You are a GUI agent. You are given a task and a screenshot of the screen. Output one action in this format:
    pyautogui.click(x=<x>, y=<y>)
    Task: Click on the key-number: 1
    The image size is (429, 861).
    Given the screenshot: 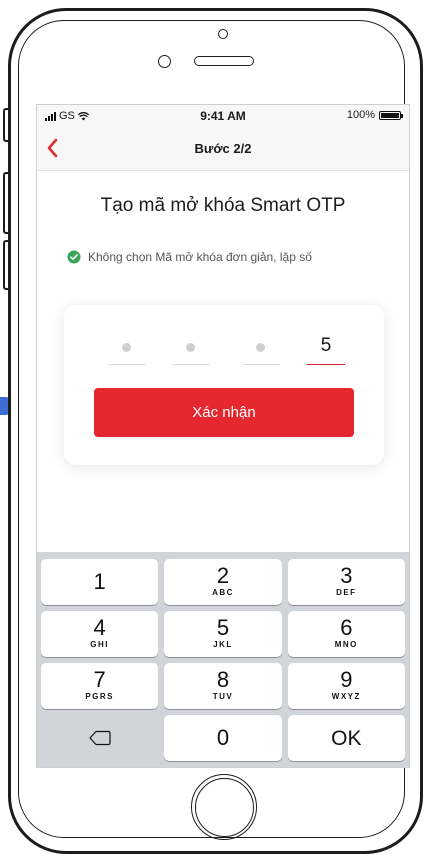 What is the action you would take?
    pyautogui.click(x=99, y=581)
    